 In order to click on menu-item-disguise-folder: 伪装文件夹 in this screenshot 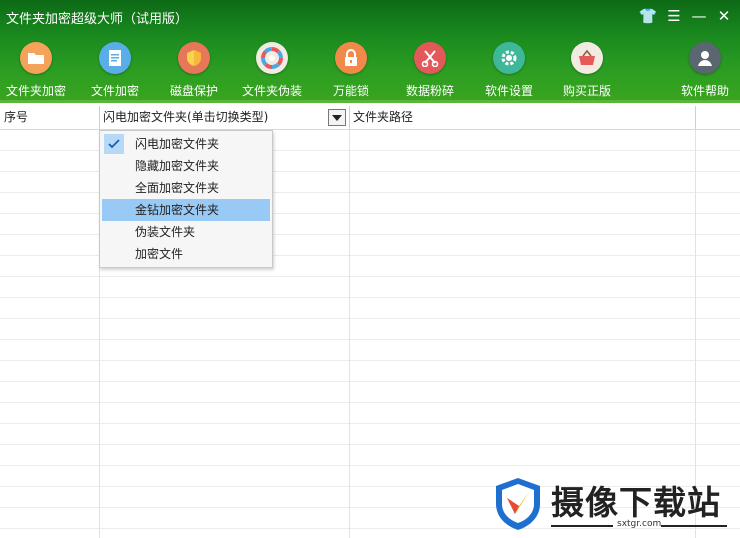, I will do `click(186, 232)`.